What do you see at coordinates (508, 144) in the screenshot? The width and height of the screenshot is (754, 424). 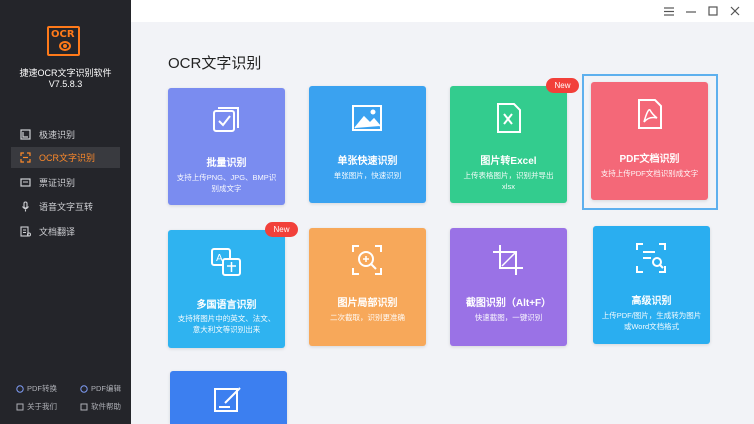 I see `card-image-to-excel: 图片转Excel 上传表格图片，识别并导出xlsx` at bounding box center [508, 144].